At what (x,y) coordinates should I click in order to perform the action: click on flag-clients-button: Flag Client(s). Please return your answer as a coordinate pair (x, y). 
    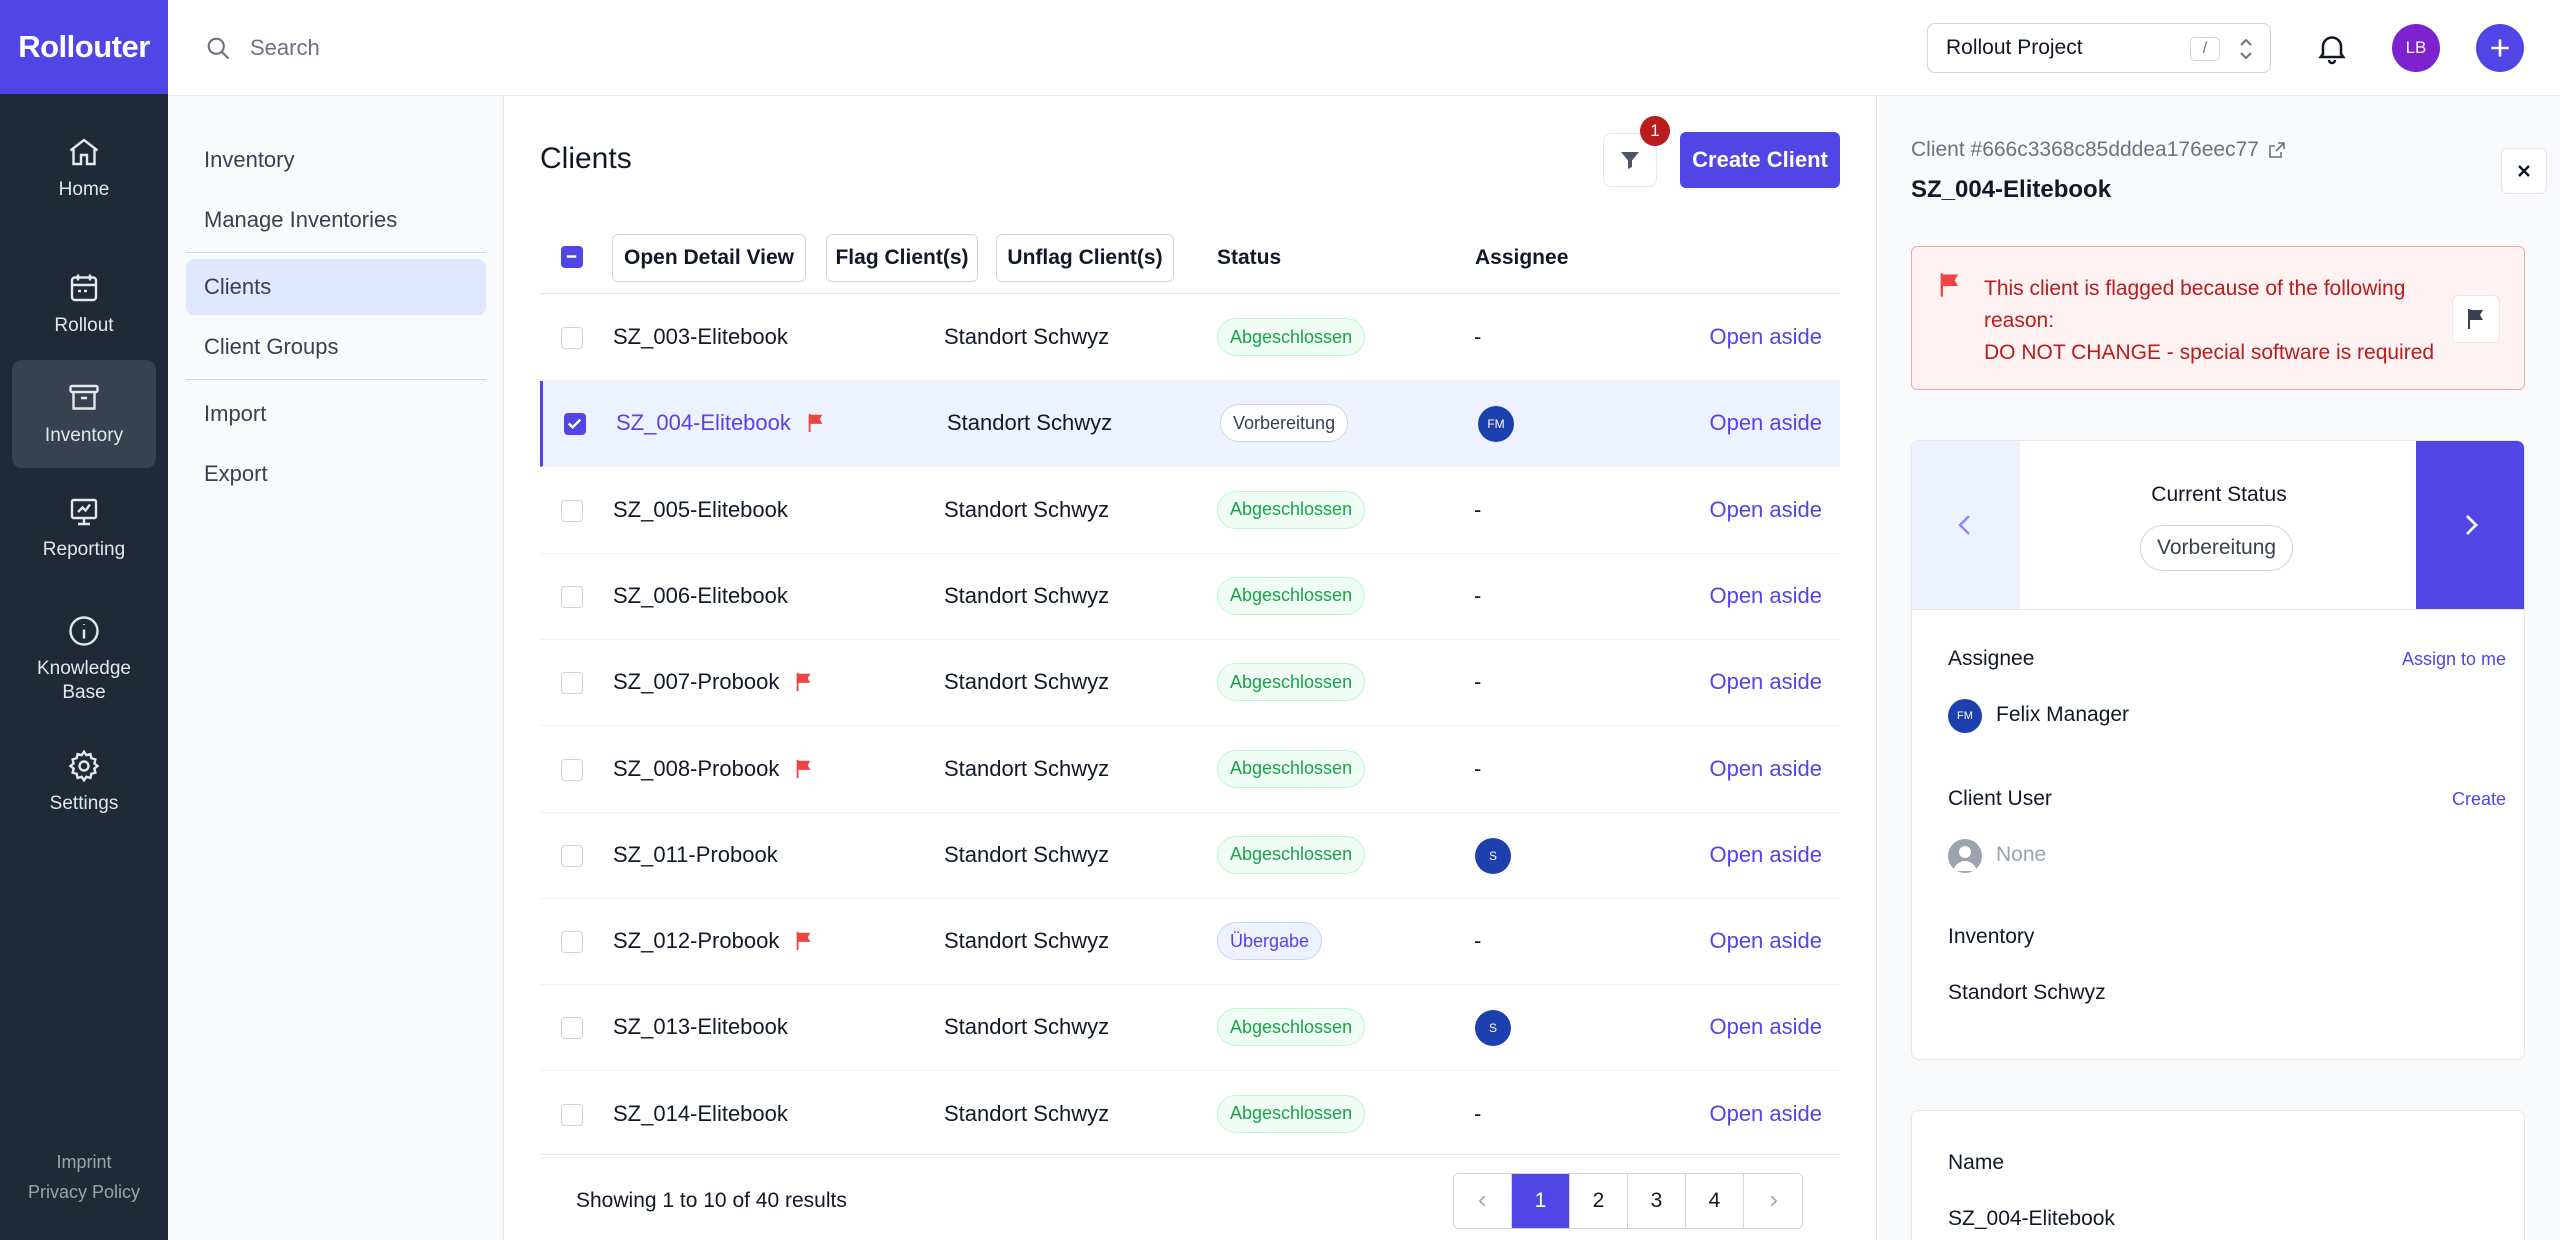
    Looking at the image, I should click on (902, 258).